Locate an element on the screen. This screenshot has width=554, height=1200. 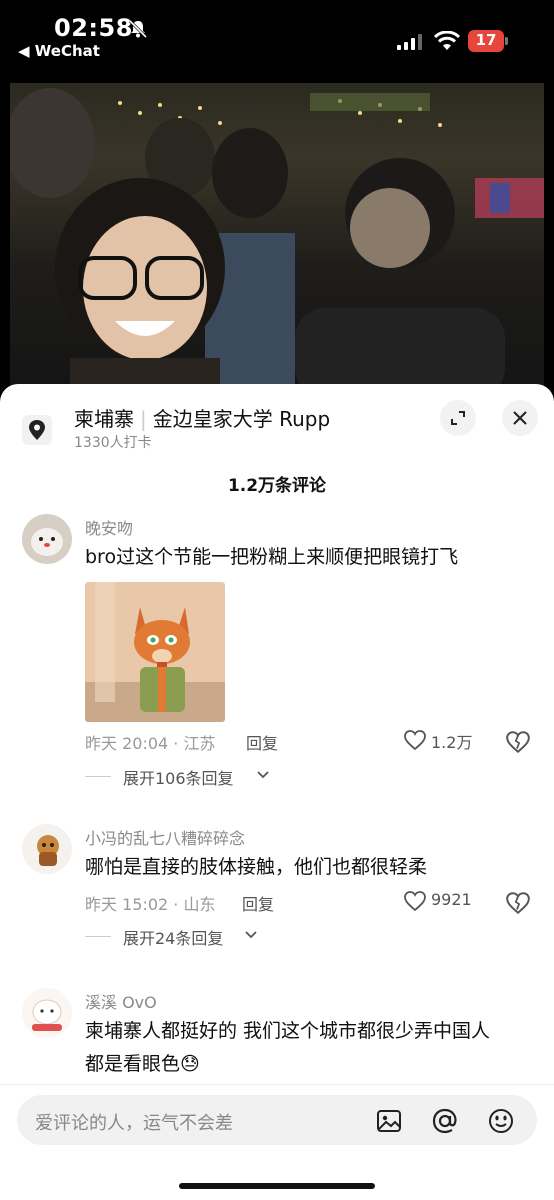
back-to-wechat-link: ◀ WeChat is located at coordinates (59, 51).